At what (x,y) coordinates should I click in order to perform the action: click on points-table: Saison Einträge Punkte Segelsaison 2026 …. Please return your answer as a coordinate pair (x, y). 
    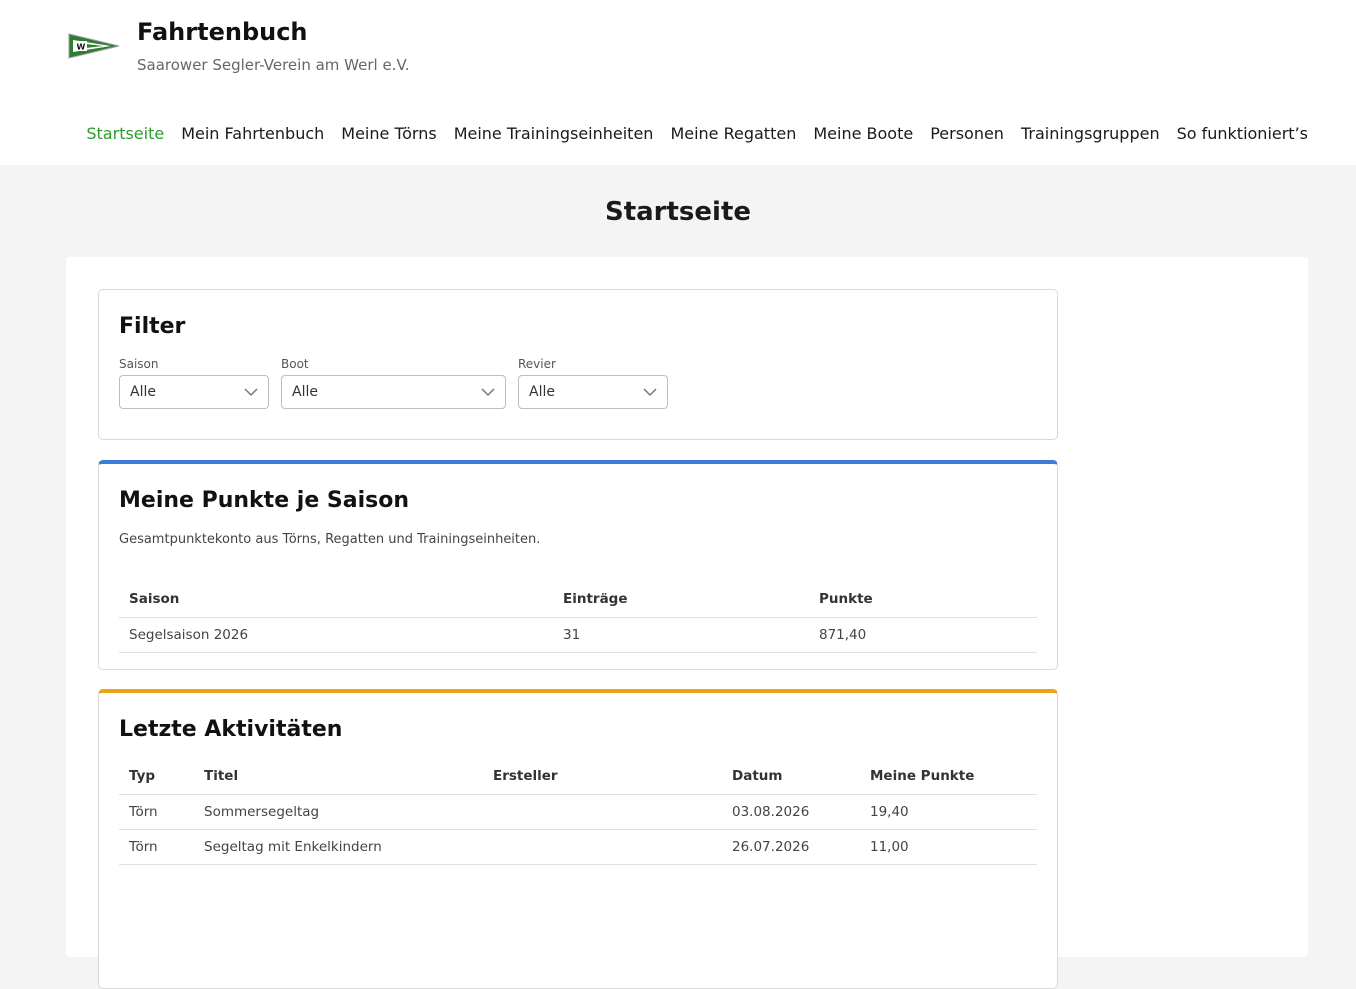
    Looking at the image, I should click on (578, 617).